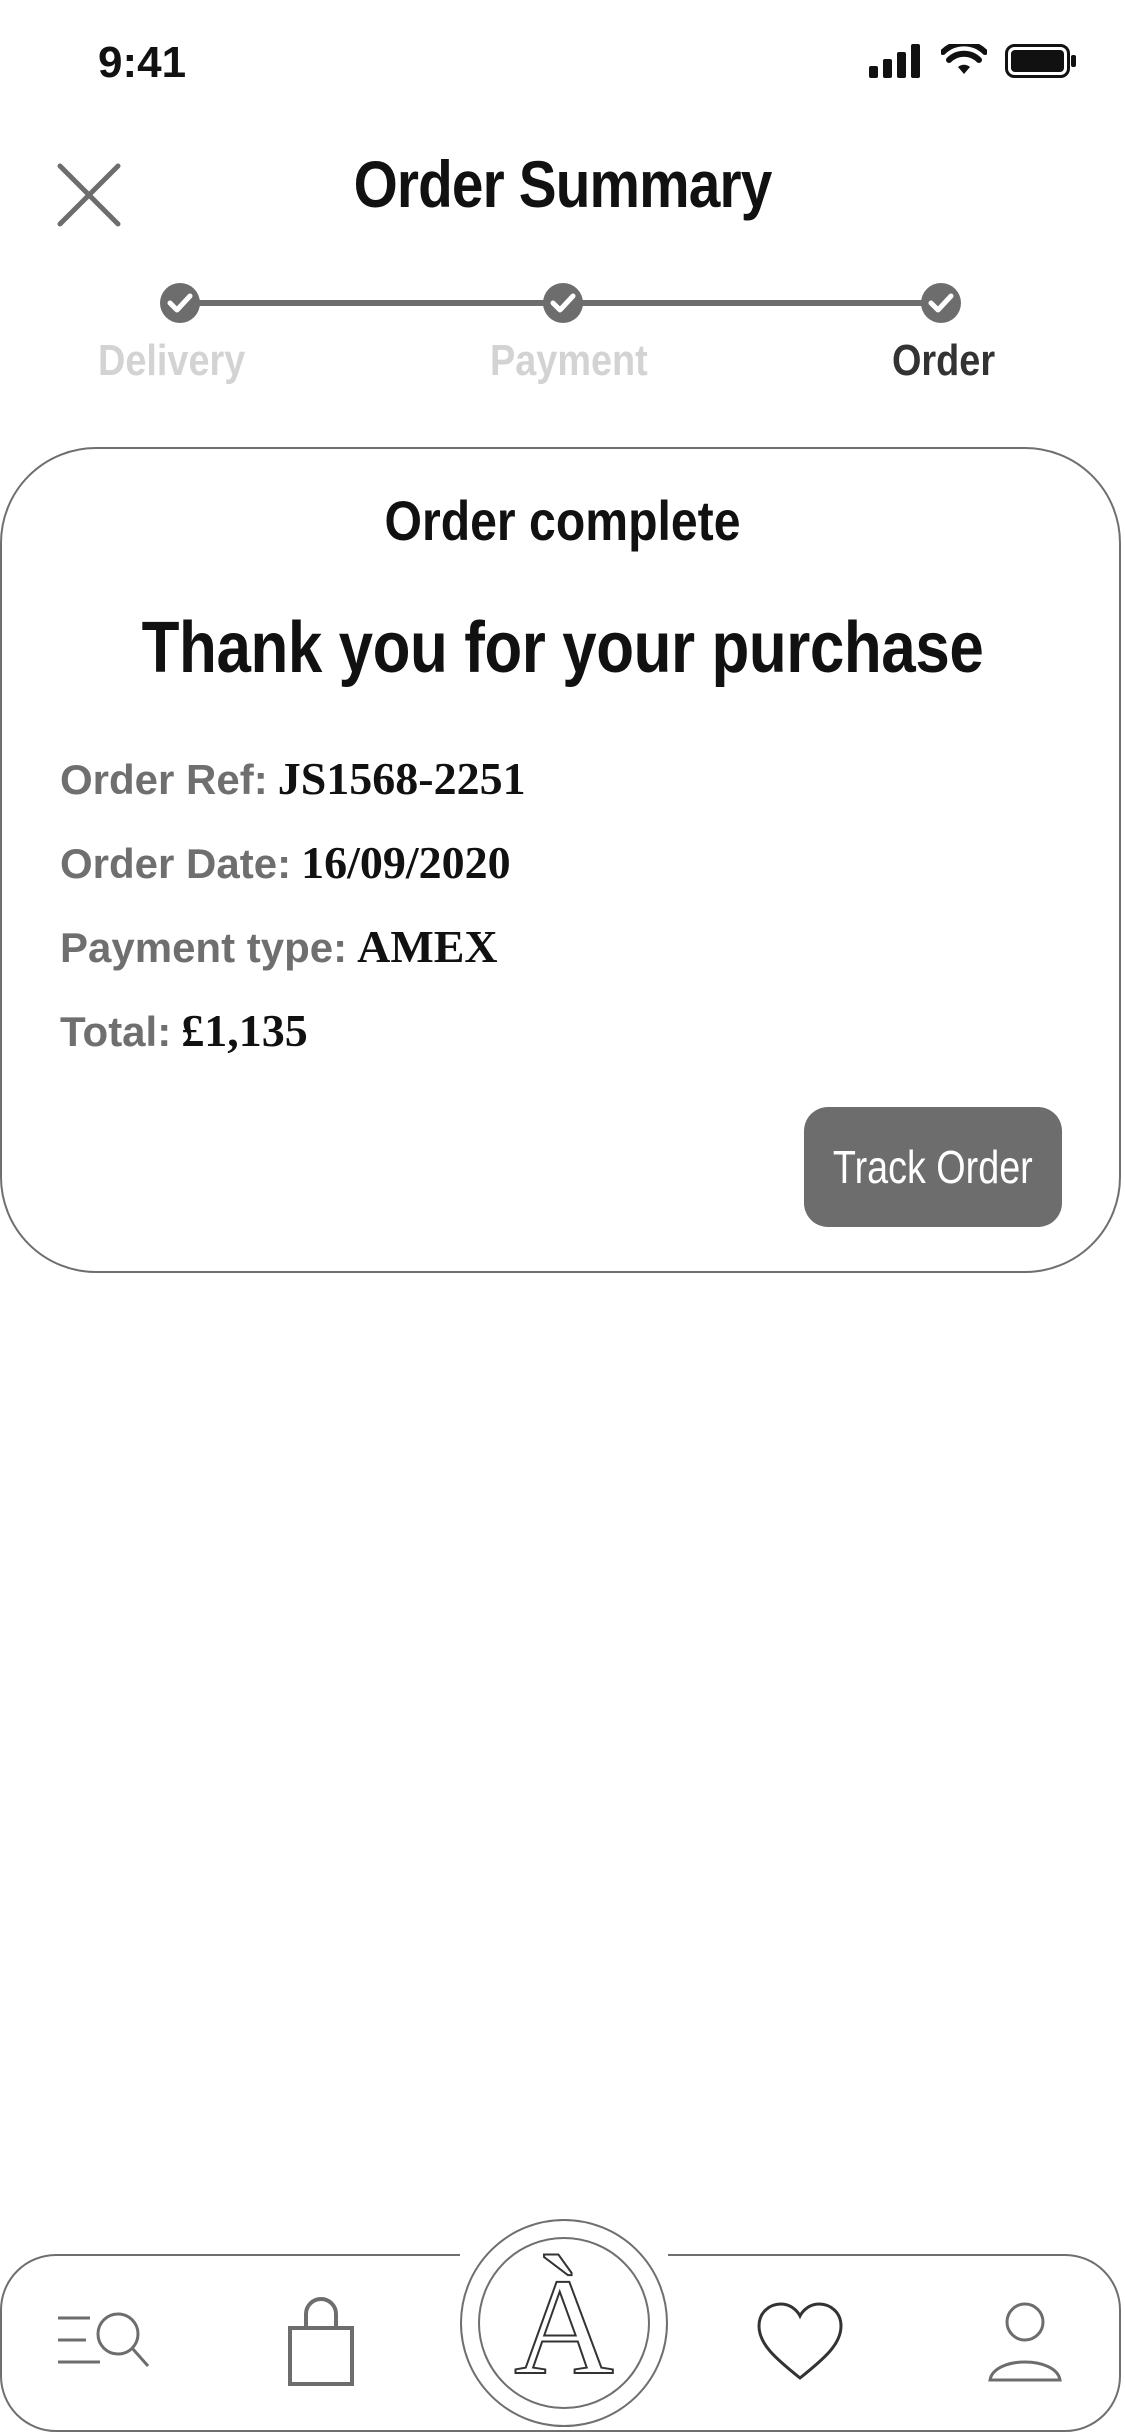  I want to click on order-ref-row: Order Ref: JS1568-2251, so click(293, 778).